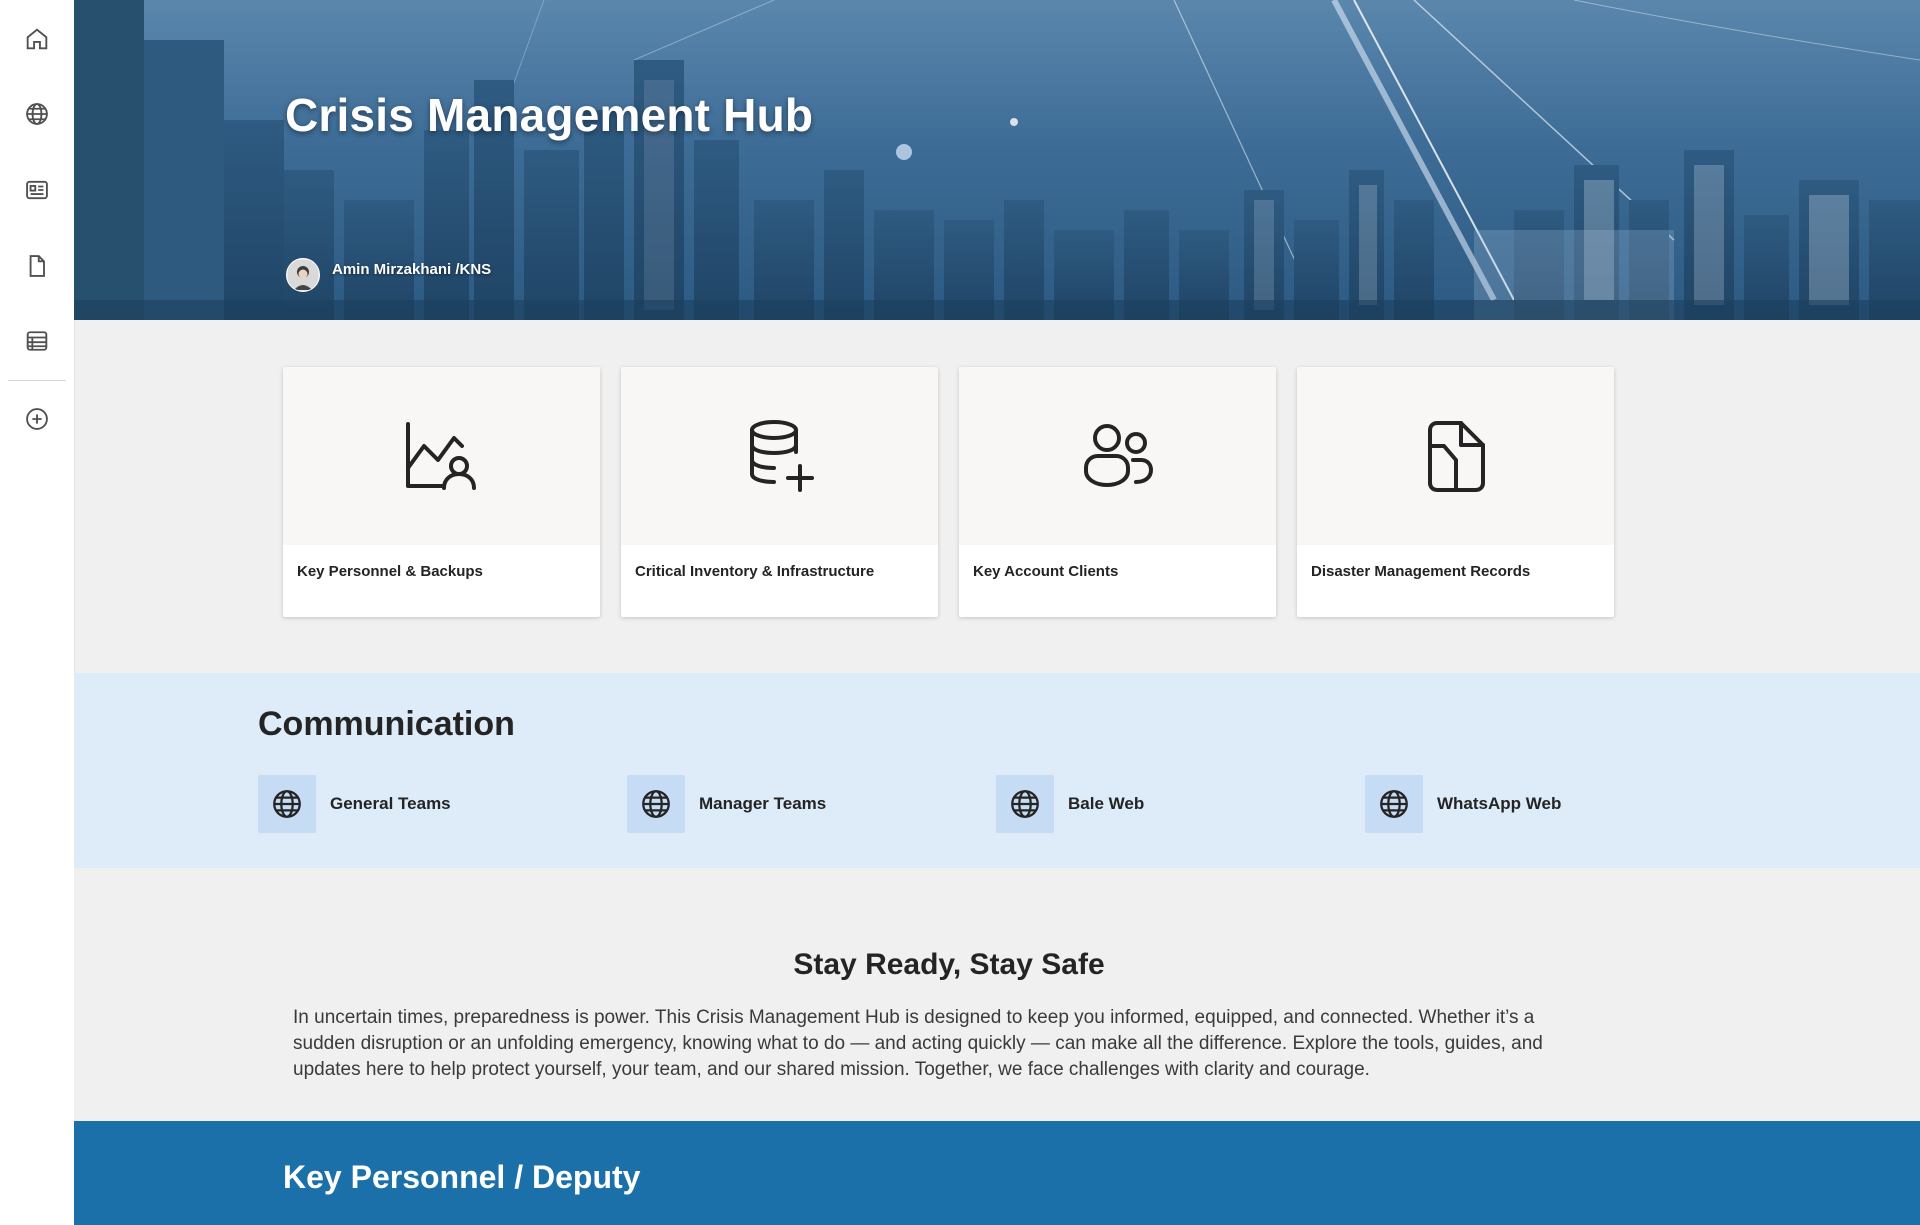 The width and height of the screenshot is (1920, 1225). Describe the element at coordinates (763, 803) in the screenshot. I see `link-label: Manager Teams` at that location.